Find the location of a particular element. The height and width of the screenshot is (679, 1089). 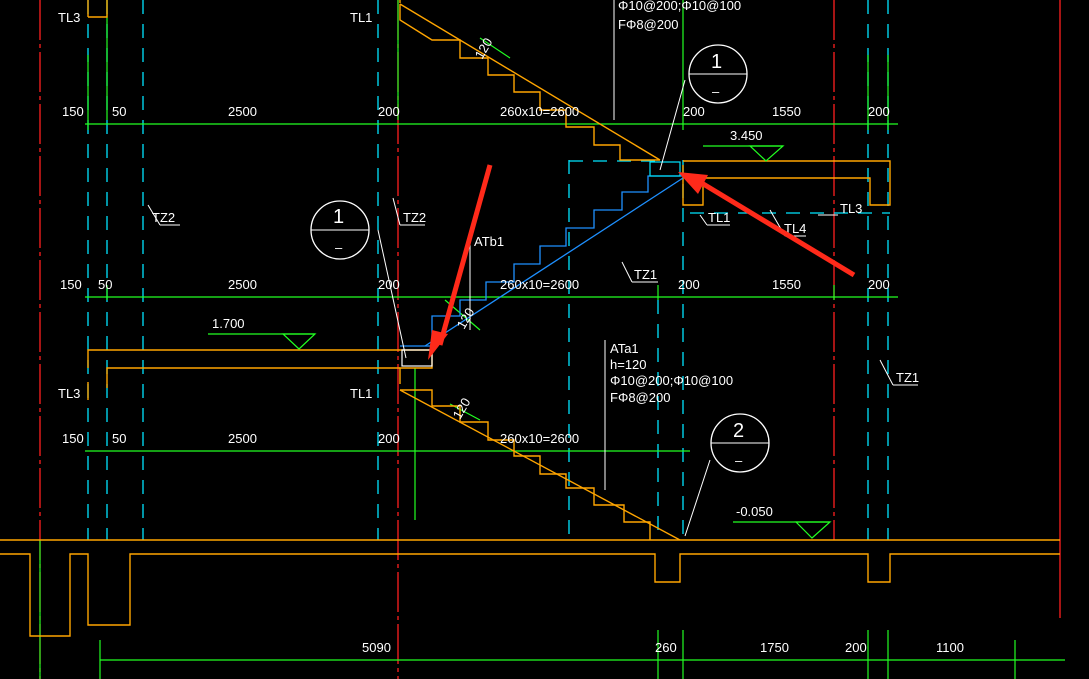

upper-stair-flight is located at coordinates (542, 261).